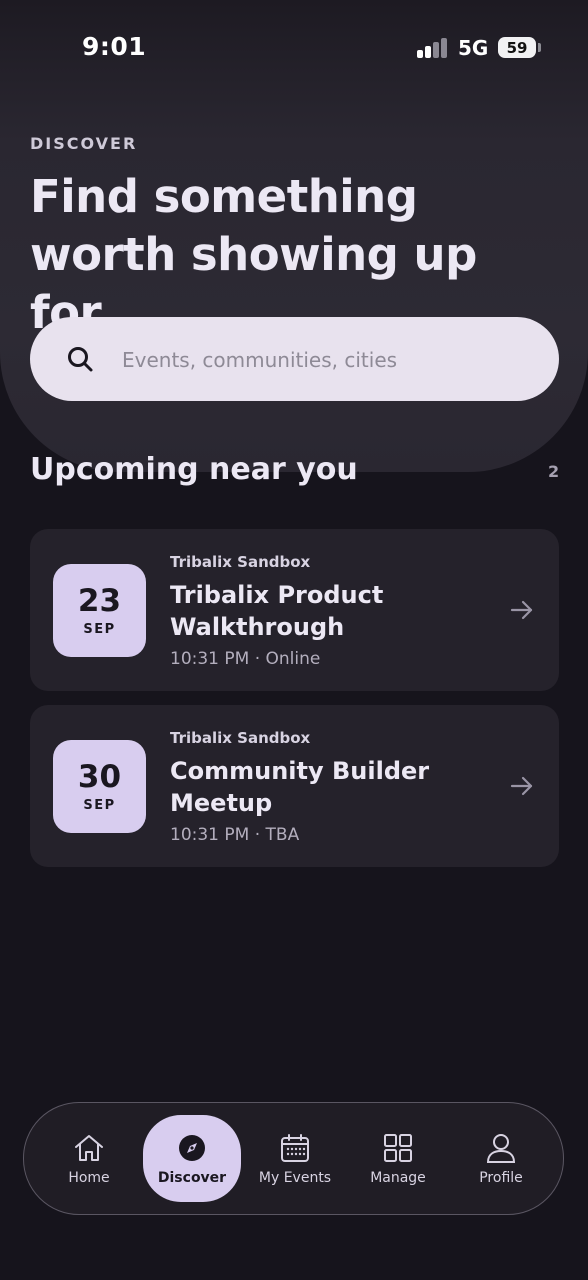 The height and width of the screenshot is (1280, 588). I want to click on battery-icon: 59, so click(517, 47).